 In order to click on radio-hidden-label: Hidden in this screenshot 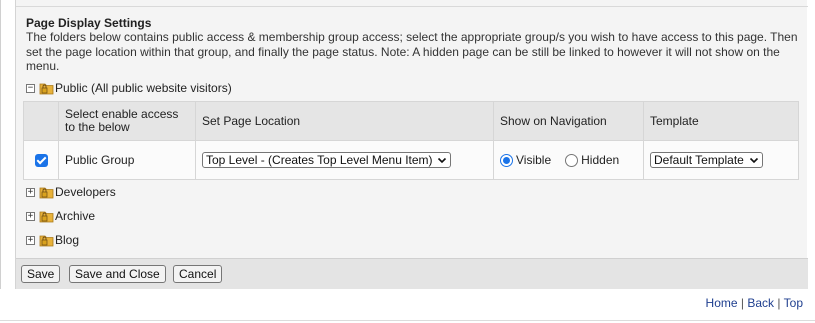, I will do `click(600, 160)`.